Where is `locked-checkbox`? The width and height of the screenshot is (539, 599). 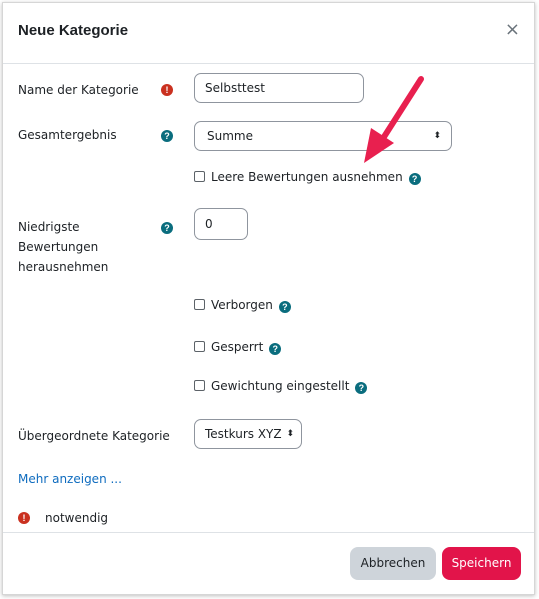 locked-checkbox is located at coordinates (199, 346).